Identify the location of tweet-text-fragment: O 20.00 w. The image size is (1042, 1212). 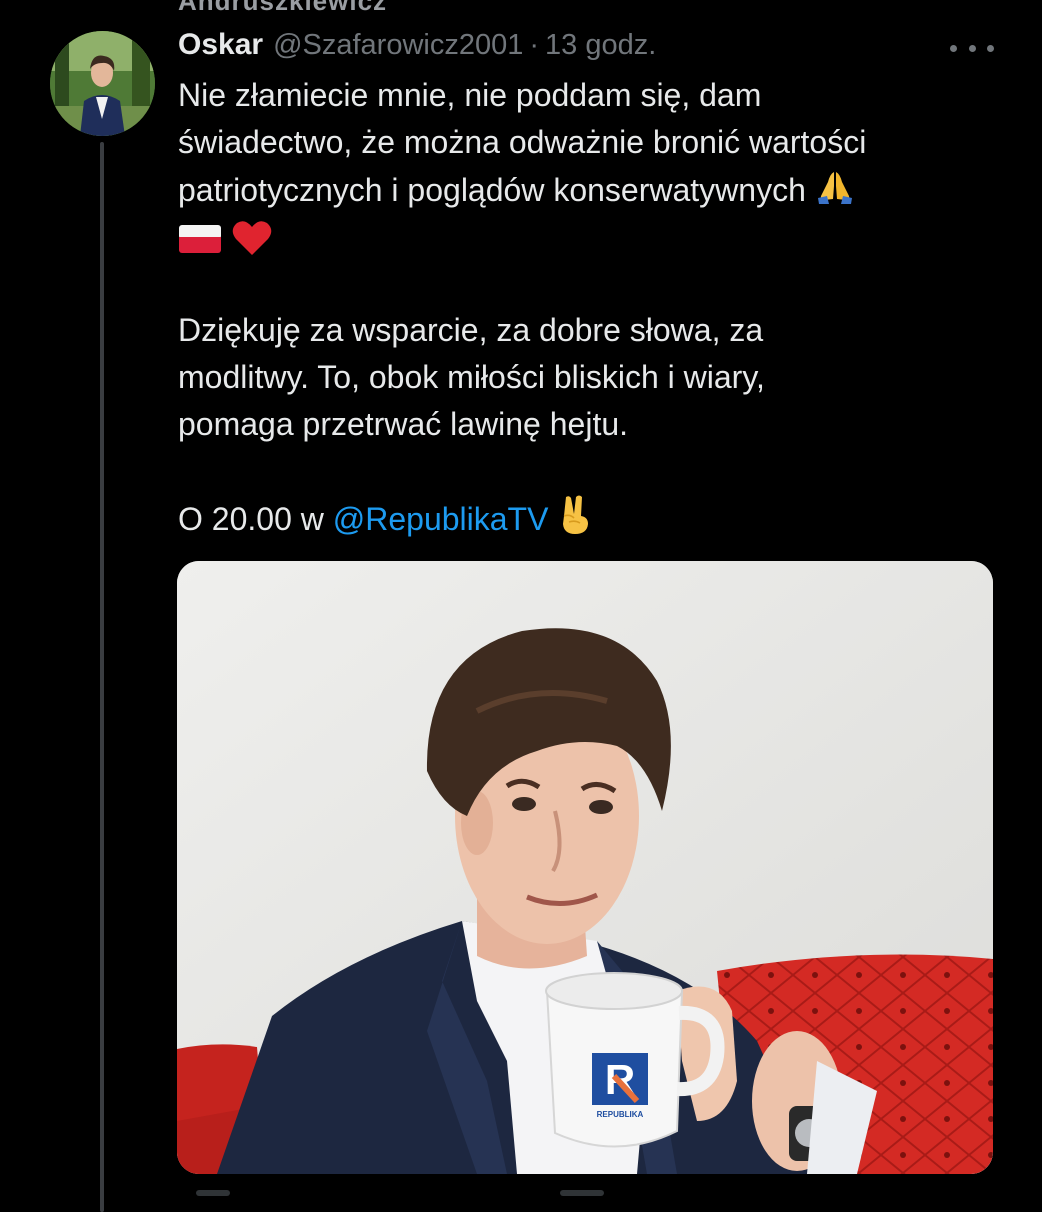
(251, 518).